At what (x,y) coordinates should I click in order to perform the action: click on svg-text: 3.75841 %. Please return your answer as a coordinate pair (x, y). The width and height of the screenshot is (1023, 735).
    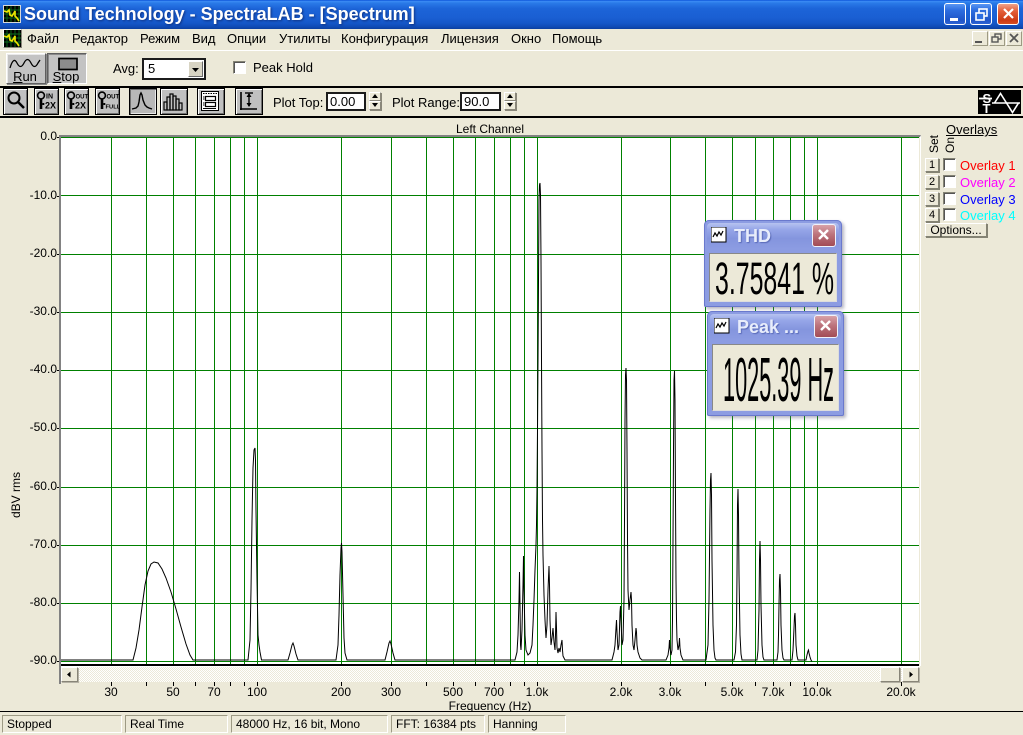
    Looking at the image, I should click on (774, 277).